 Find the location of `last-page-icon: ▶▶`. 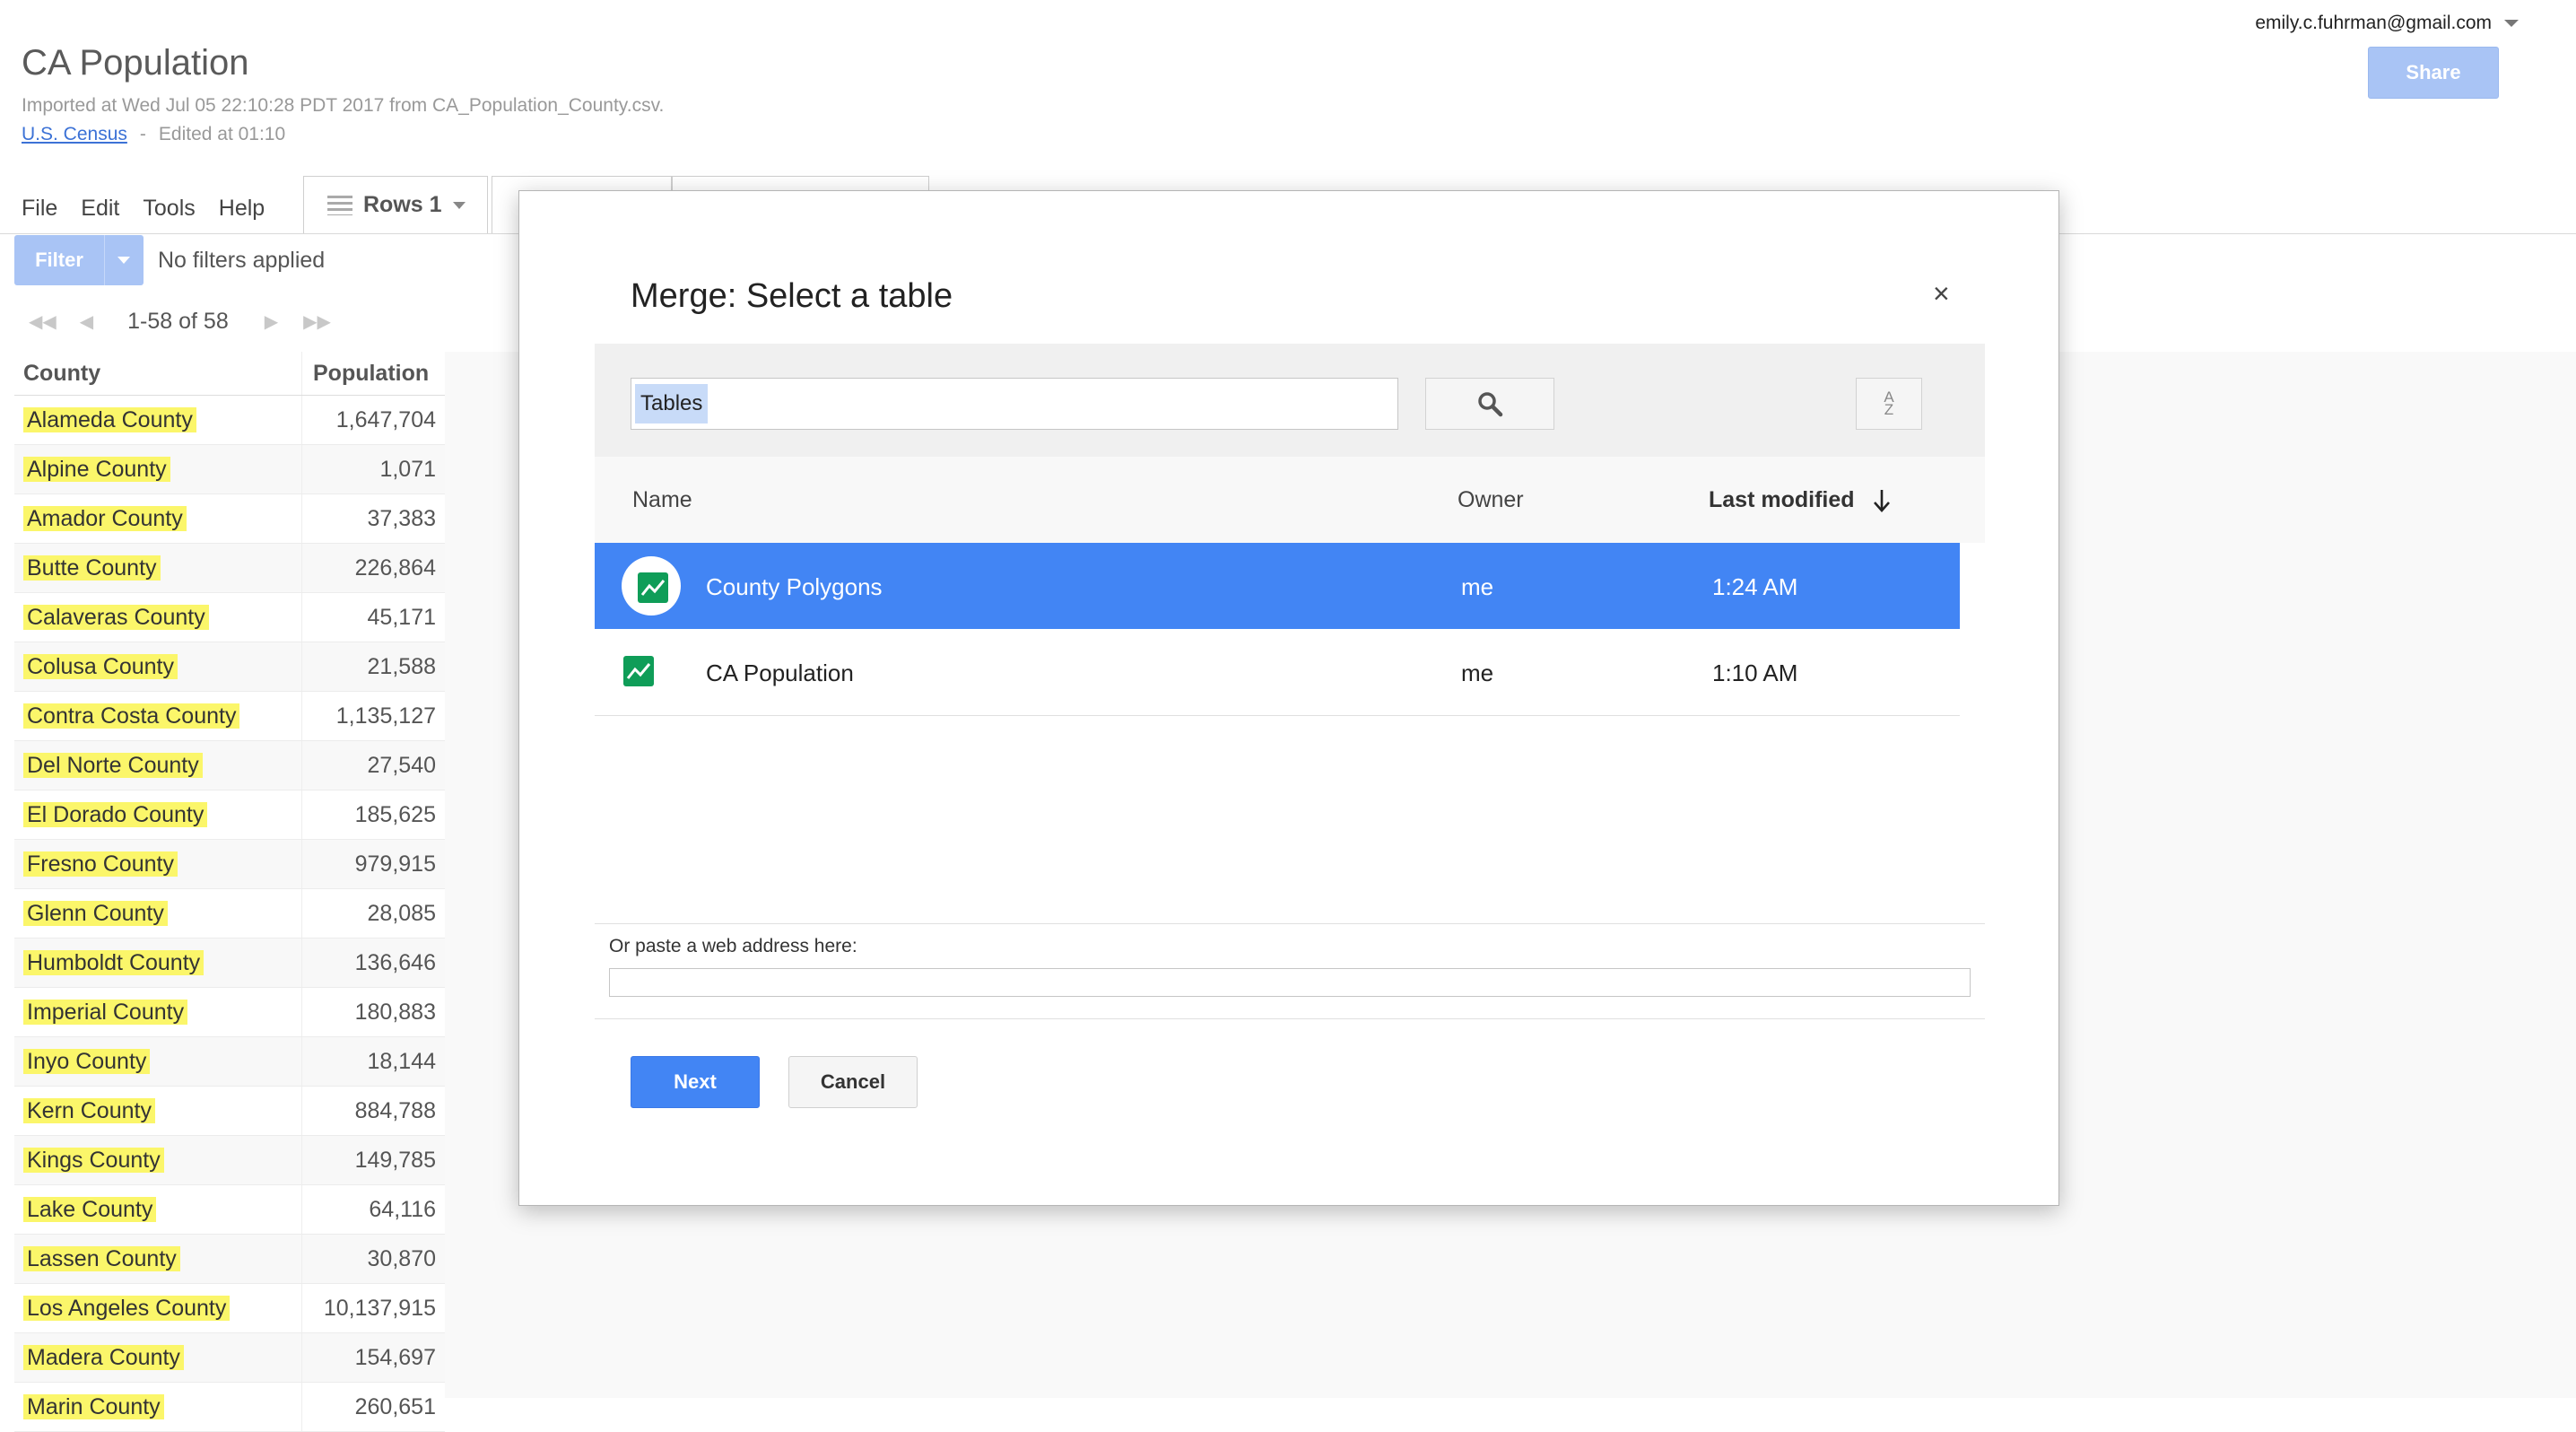

last-page-icon: ▶▶ is located at coordinates (317, 321).